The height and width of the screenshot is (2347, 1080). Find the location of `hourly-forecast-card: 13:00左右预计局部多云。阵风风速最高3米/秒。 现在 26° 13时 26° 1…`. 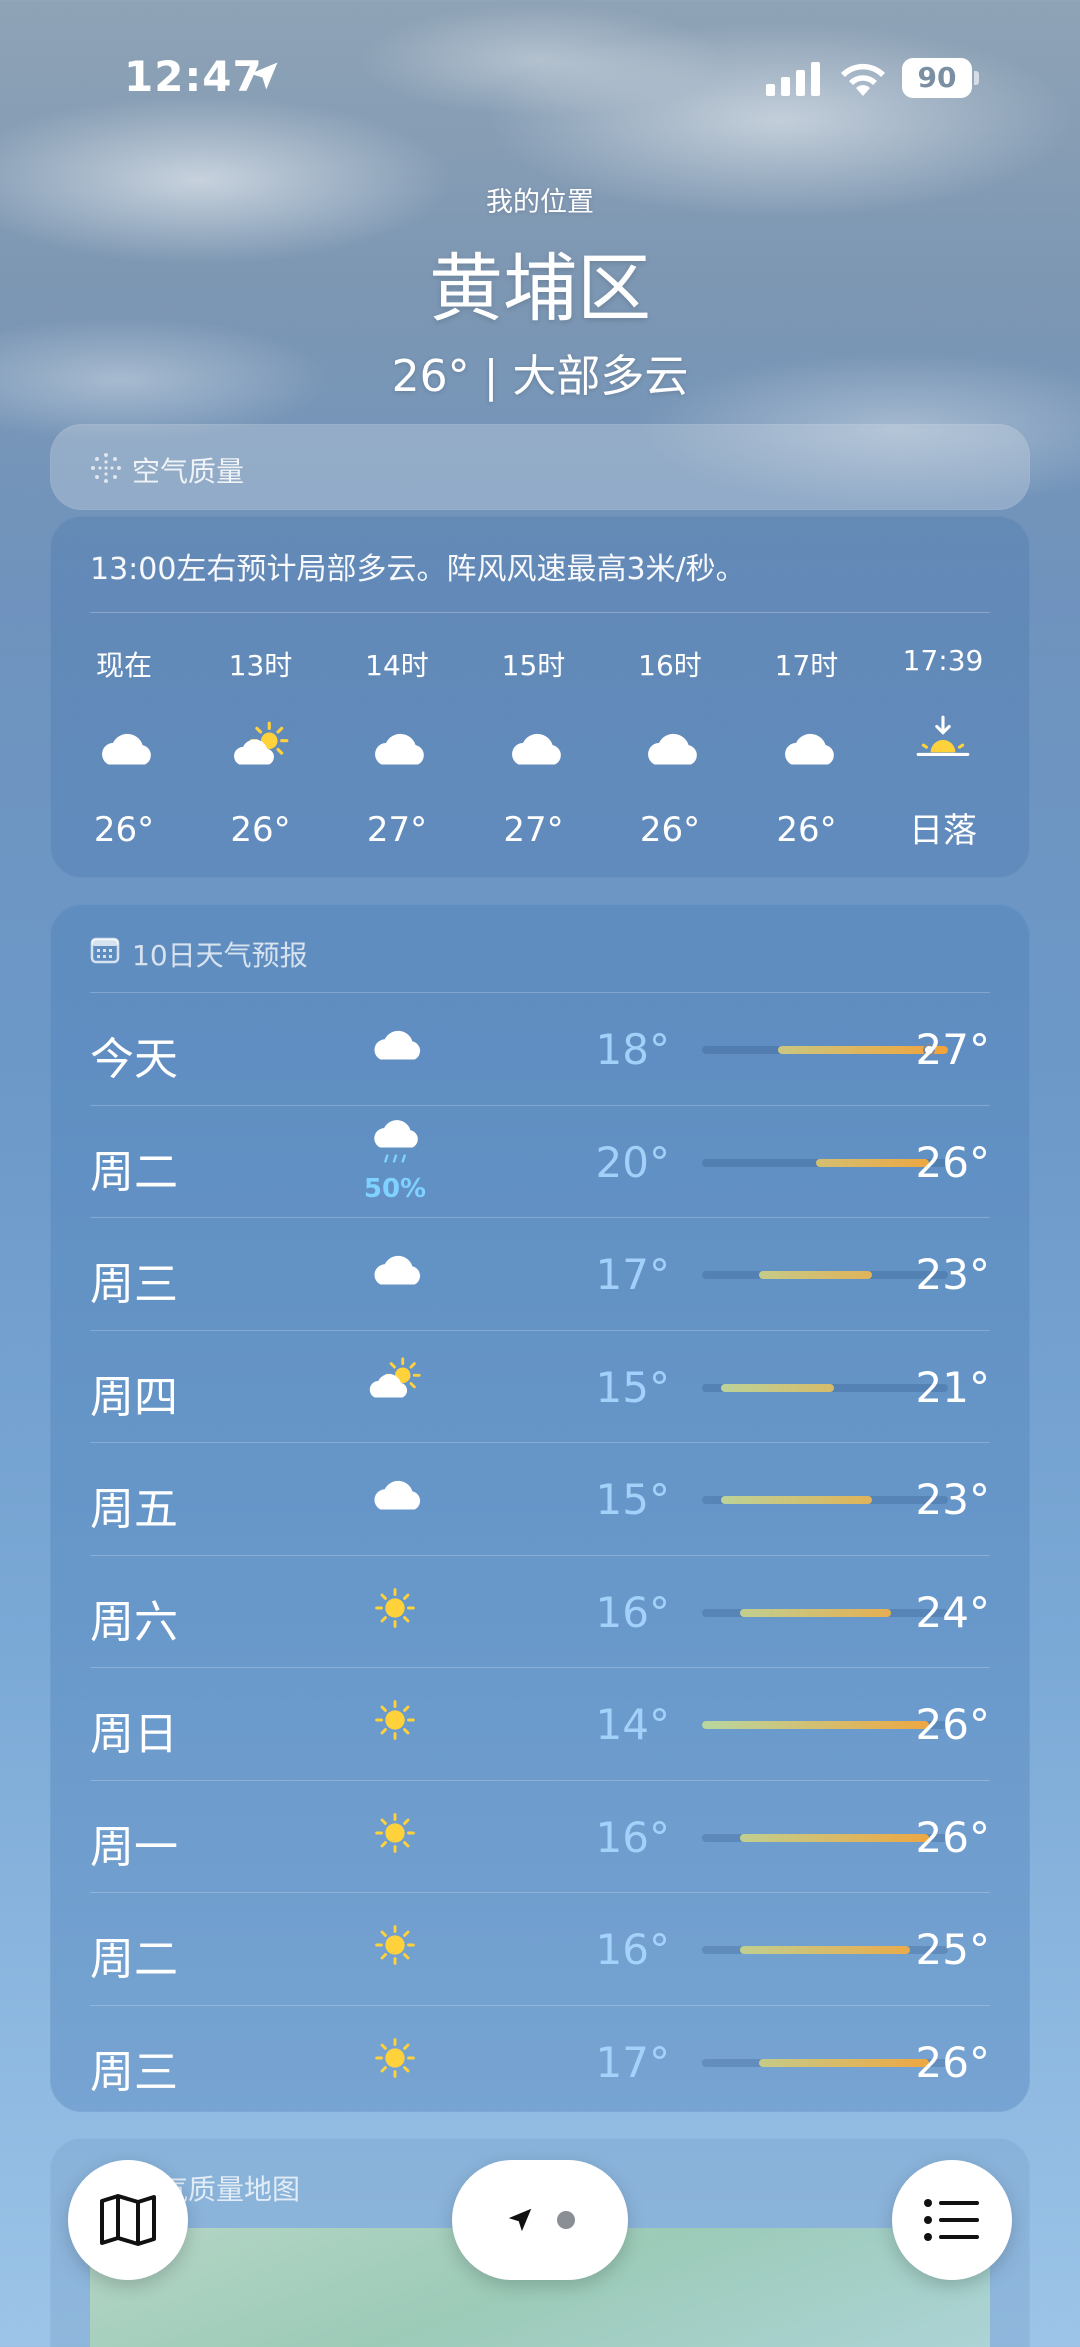

hourly-forecast-card: 13:00左右预计局部多云。阵风风速最高3米/秒。 现在 26° 13时 26° 1… is located at coordinates (540, 697).